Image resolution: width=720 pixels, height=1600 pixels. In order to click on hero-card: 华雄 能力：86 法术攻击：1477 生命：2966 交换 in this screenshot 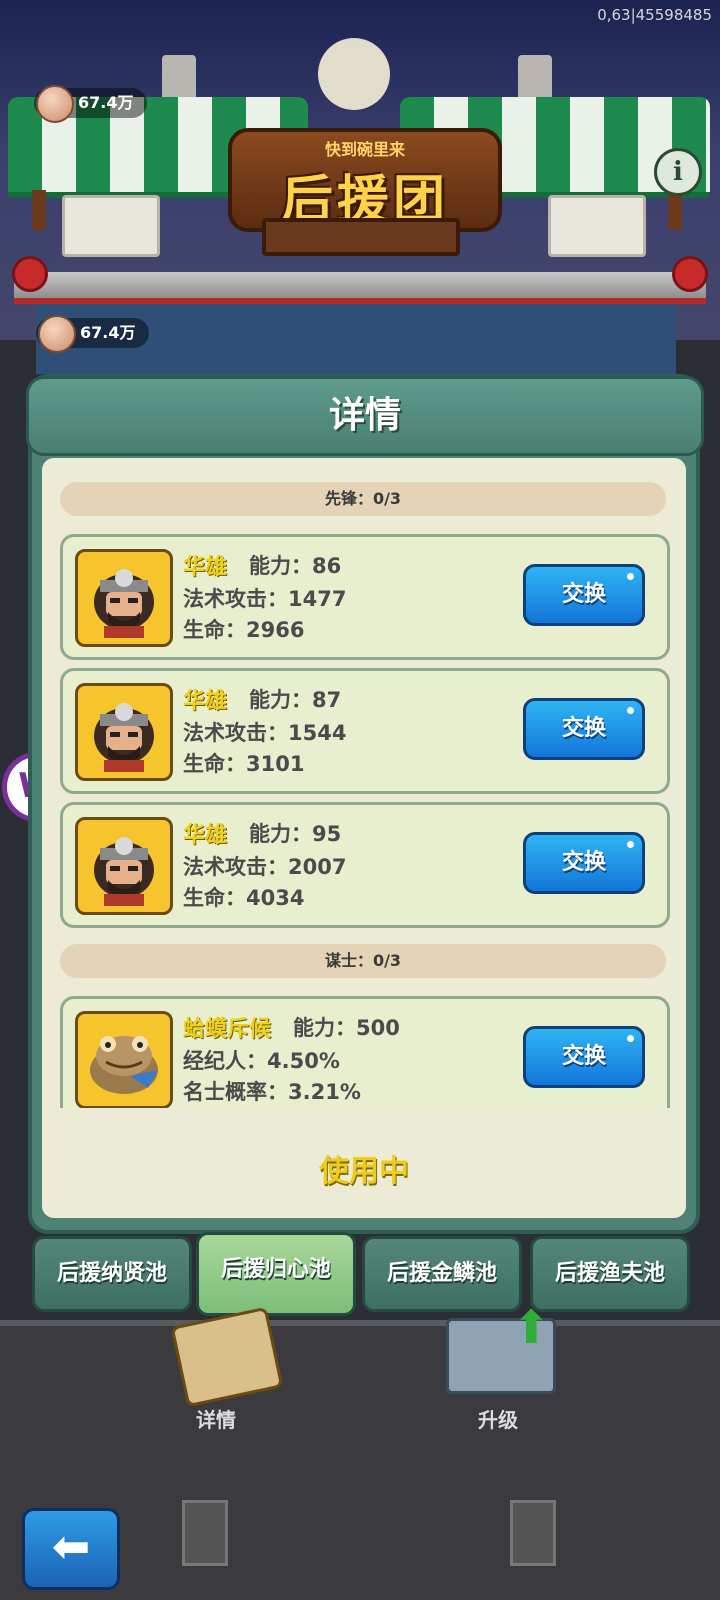, I will do `click(365, 597)`.